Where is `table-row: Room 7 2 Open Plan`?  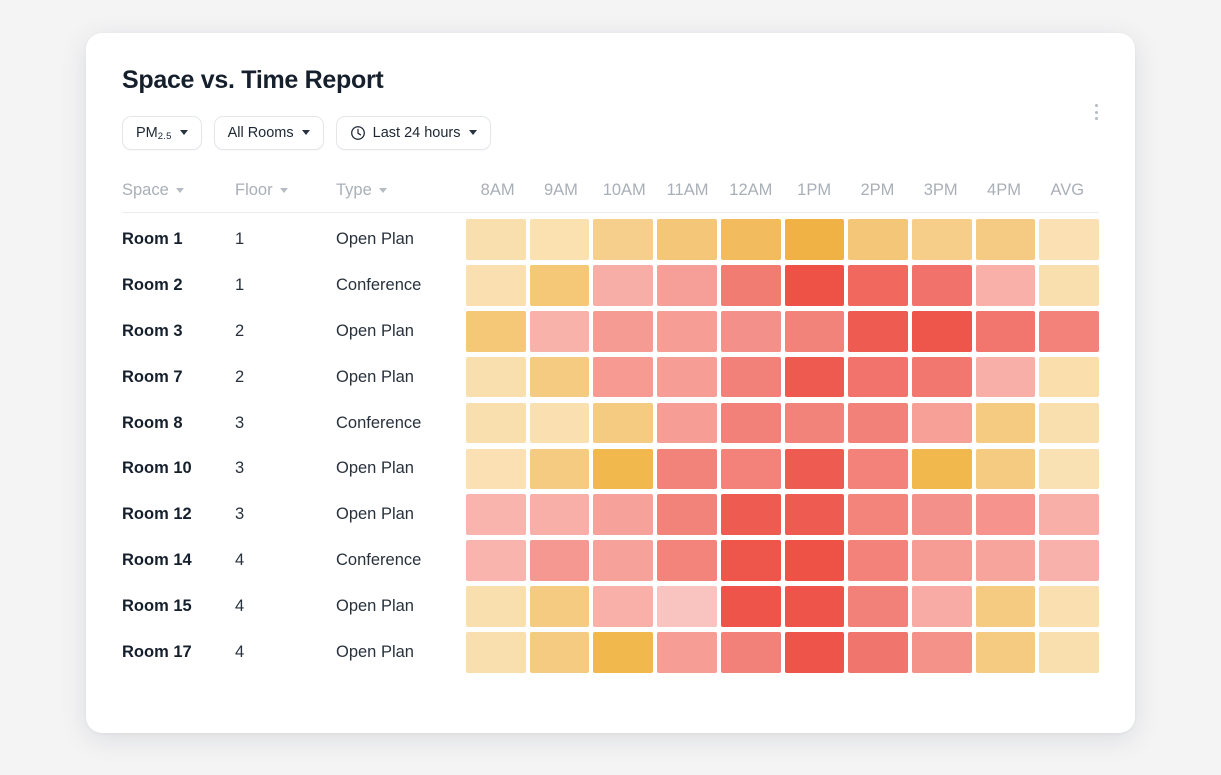
table-row: Room 7 2 Open Plan is located at coordinates (611, 377).